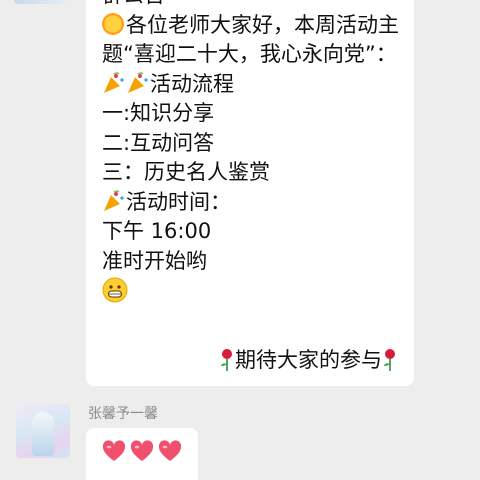 This screenshot has height=480, width=480. What do you see at coordinates (42, 2) in the screenshot?
I see `top-avatar` at bounding box center [42, 2].